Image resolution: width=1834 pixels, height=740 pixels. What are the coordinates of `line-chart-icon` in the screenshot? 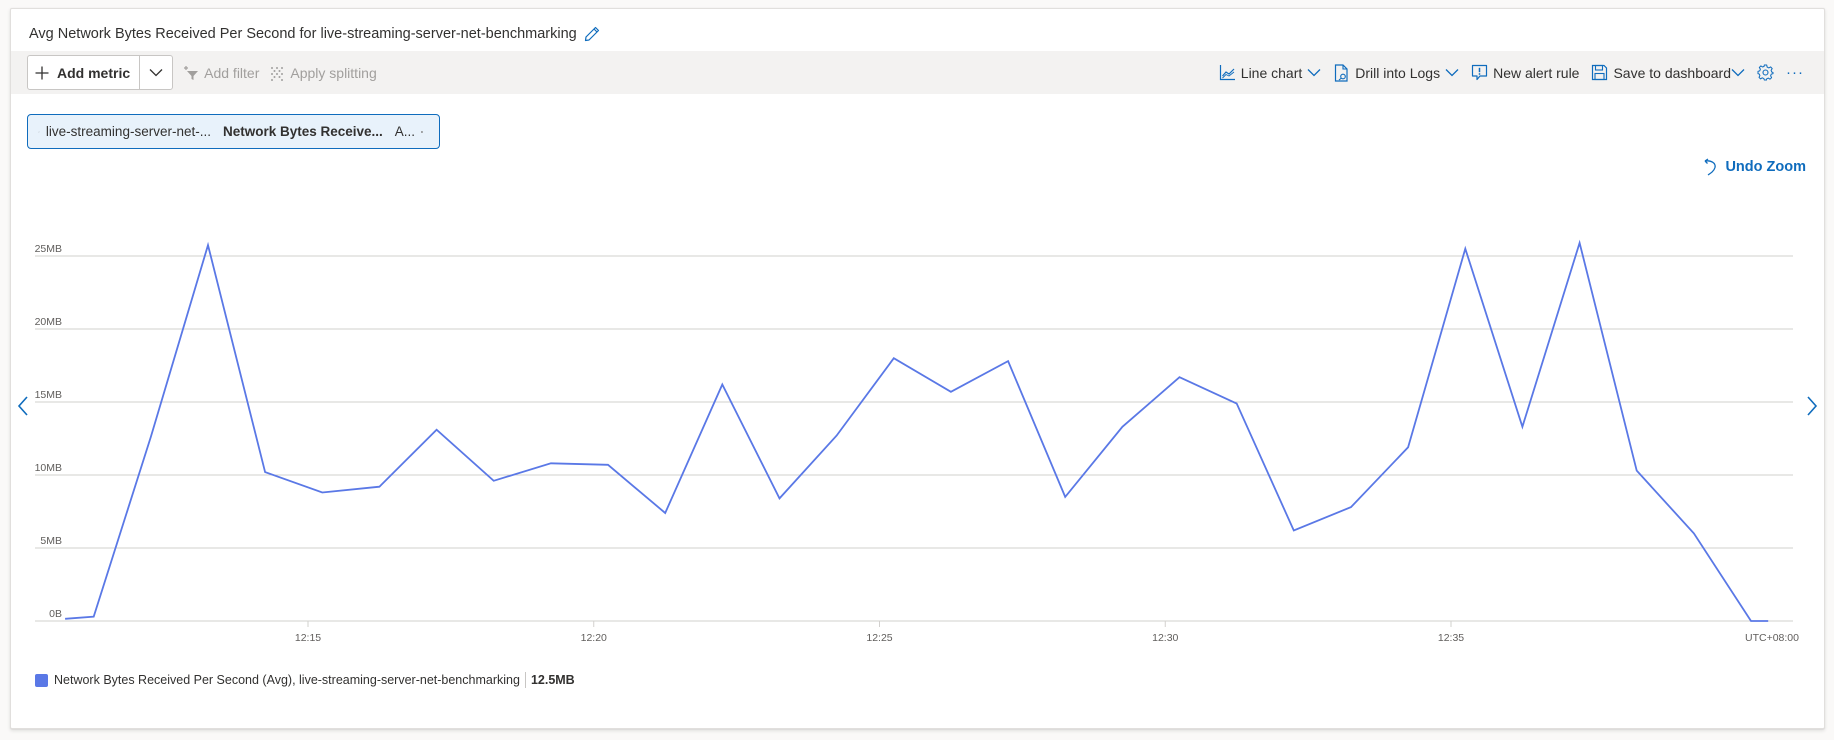 It's located at (1227, 73).